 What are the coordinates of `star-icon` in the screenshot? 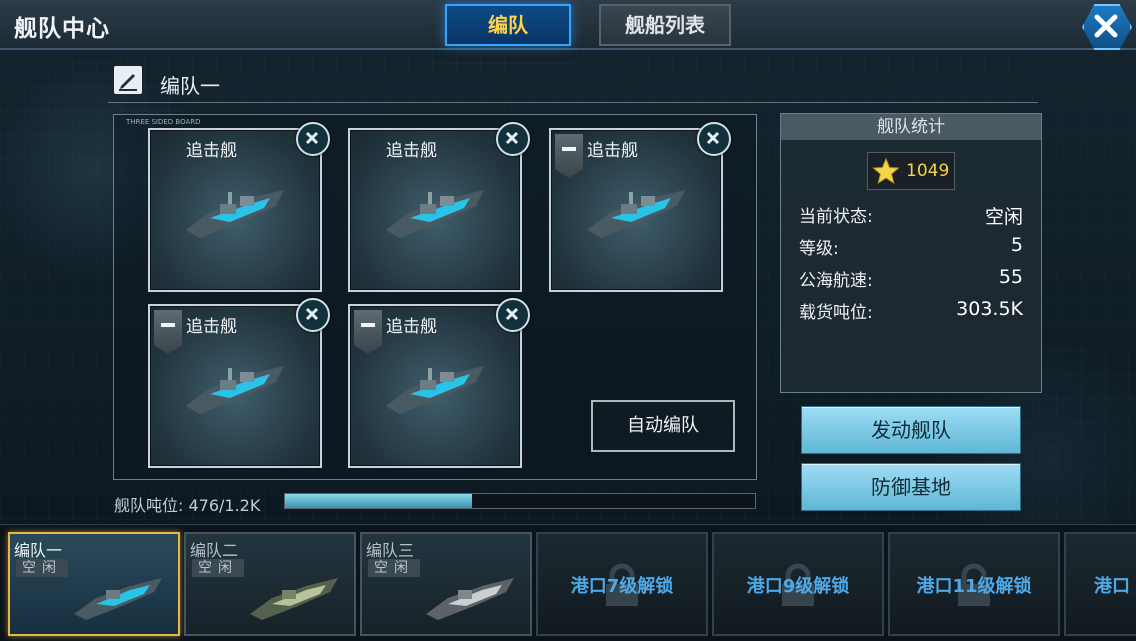 It's located at (886, 171).